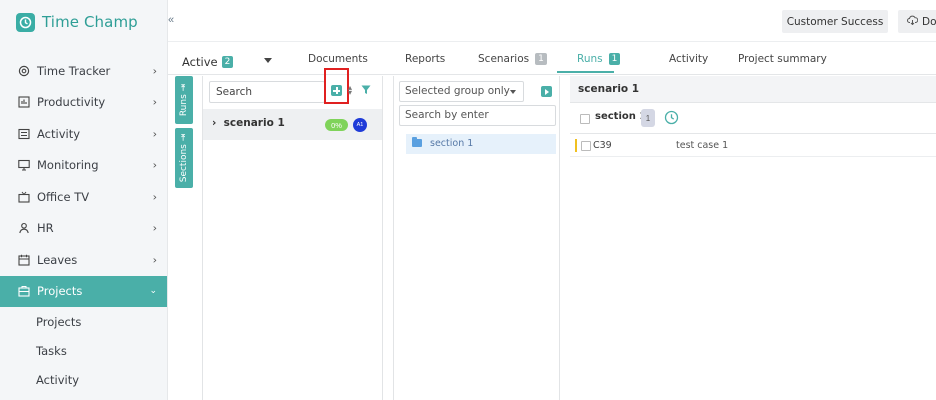 The image size is (936, 400). Describe the element at coordinates (83, 350) in the screenshot. I see `sidebar-subitem-tasks: Tasks` at that location.